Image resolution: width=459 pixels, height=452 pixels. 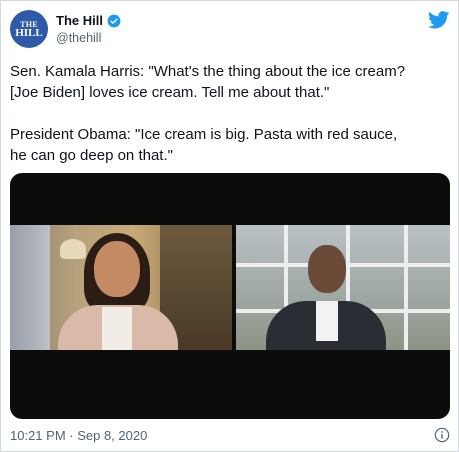 What do you see at coordinates (230, 30) in the screenshot?
I see `tweet-header: THE HILL The Hill @thehill` at bounding box center [230, 30].